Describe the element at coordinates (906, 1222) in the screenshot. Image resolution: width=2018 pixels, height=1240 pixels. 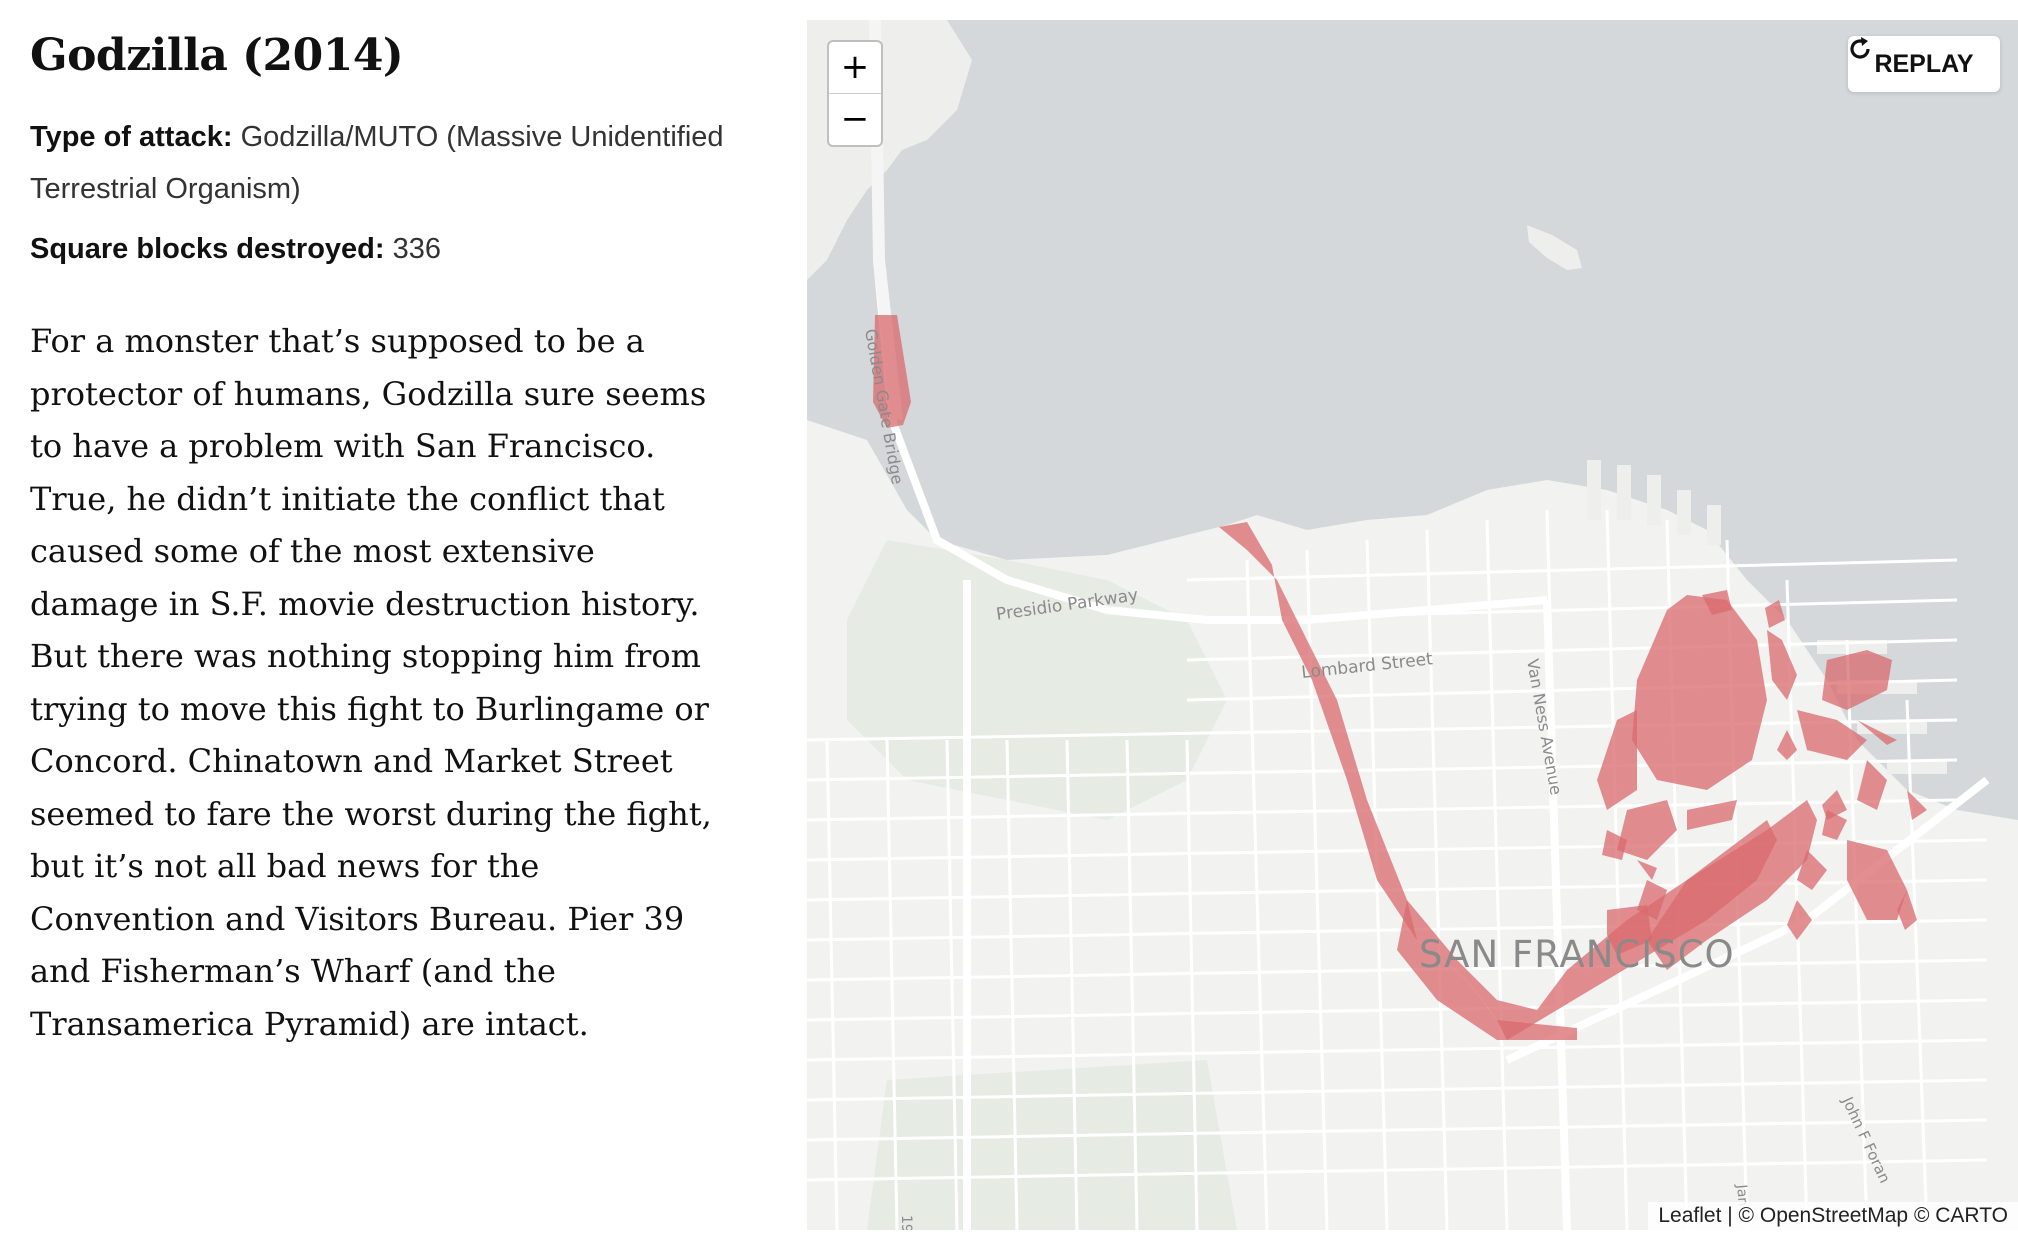
I see `label-19th: 19th` at that location.